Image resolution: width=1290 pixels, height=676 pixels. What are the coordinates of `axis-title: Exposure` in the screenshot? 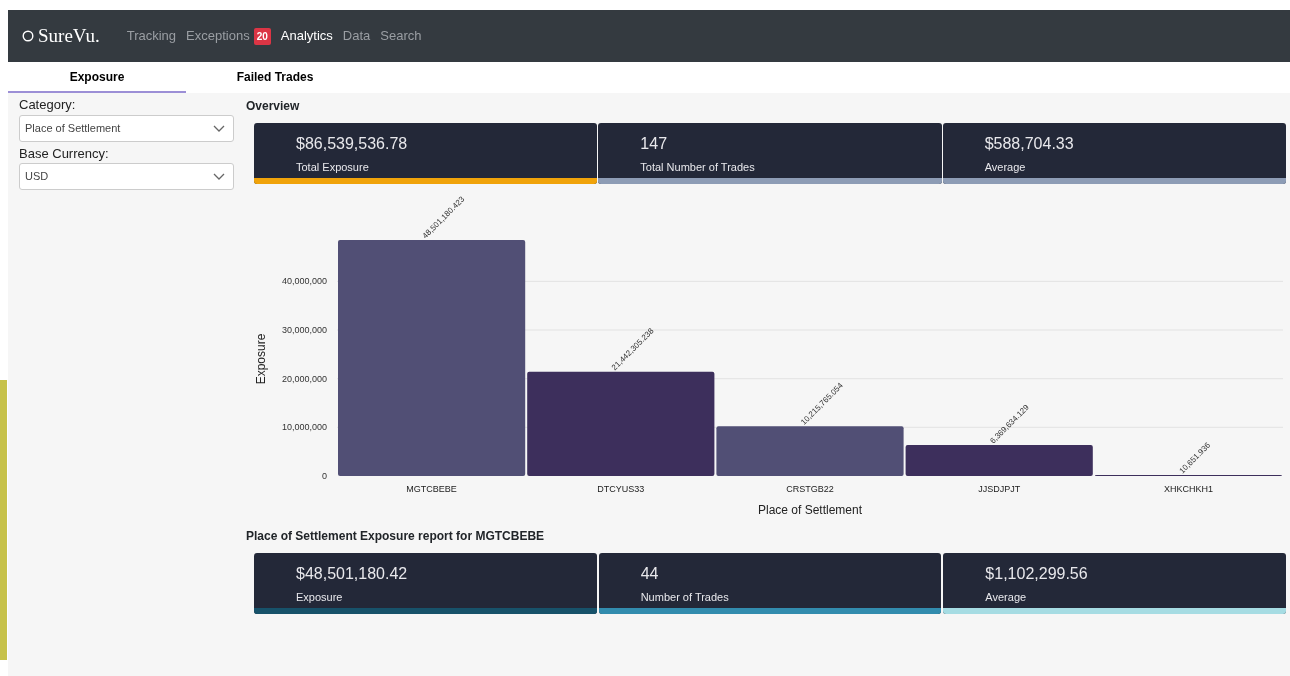 It's located at (261, 359).